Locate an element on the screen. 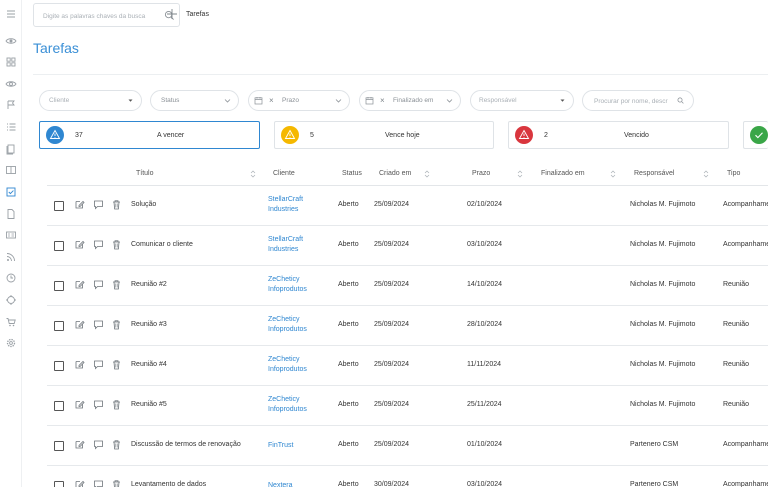 The image size is (768, 487). task-title: Levantamento de dados is located at coordinates (168, 484).